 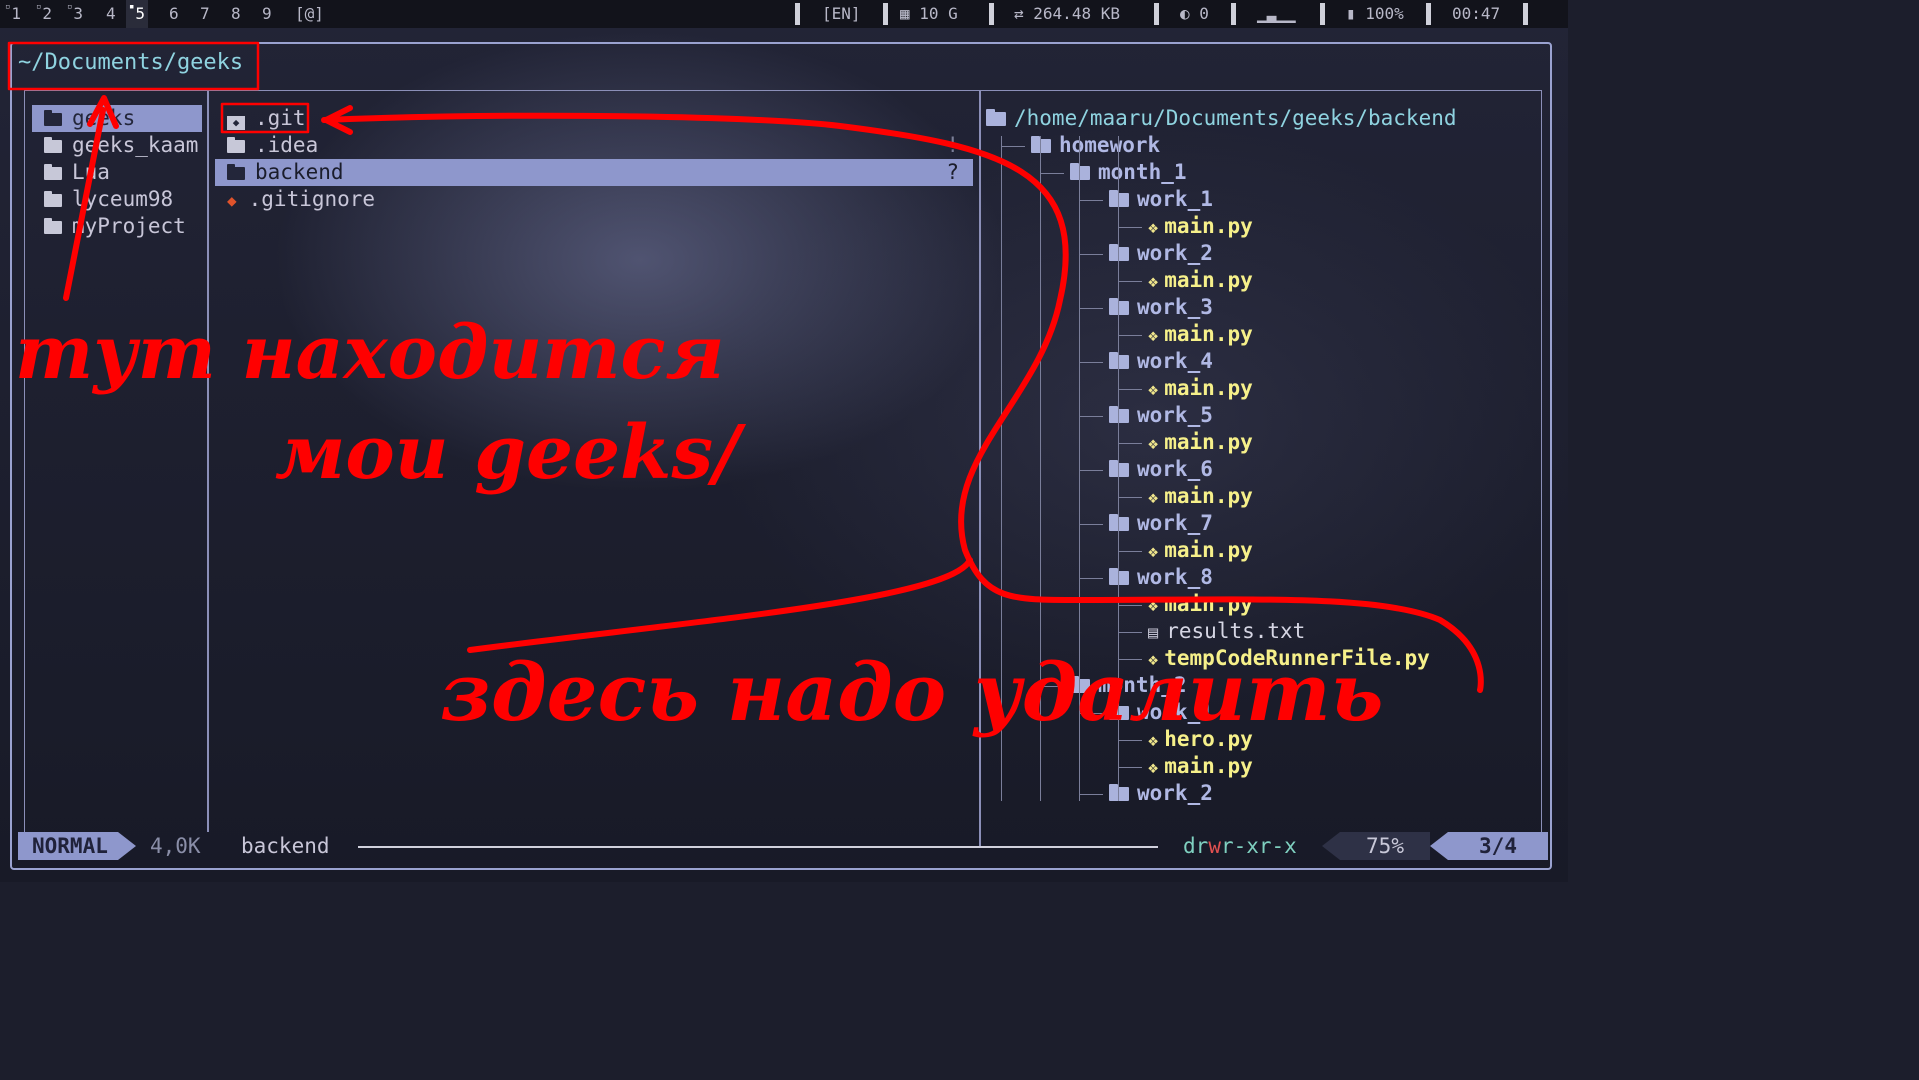 I want to click on file-item-gitignore: ◆ .gitignore, so click(x=594, y=199).